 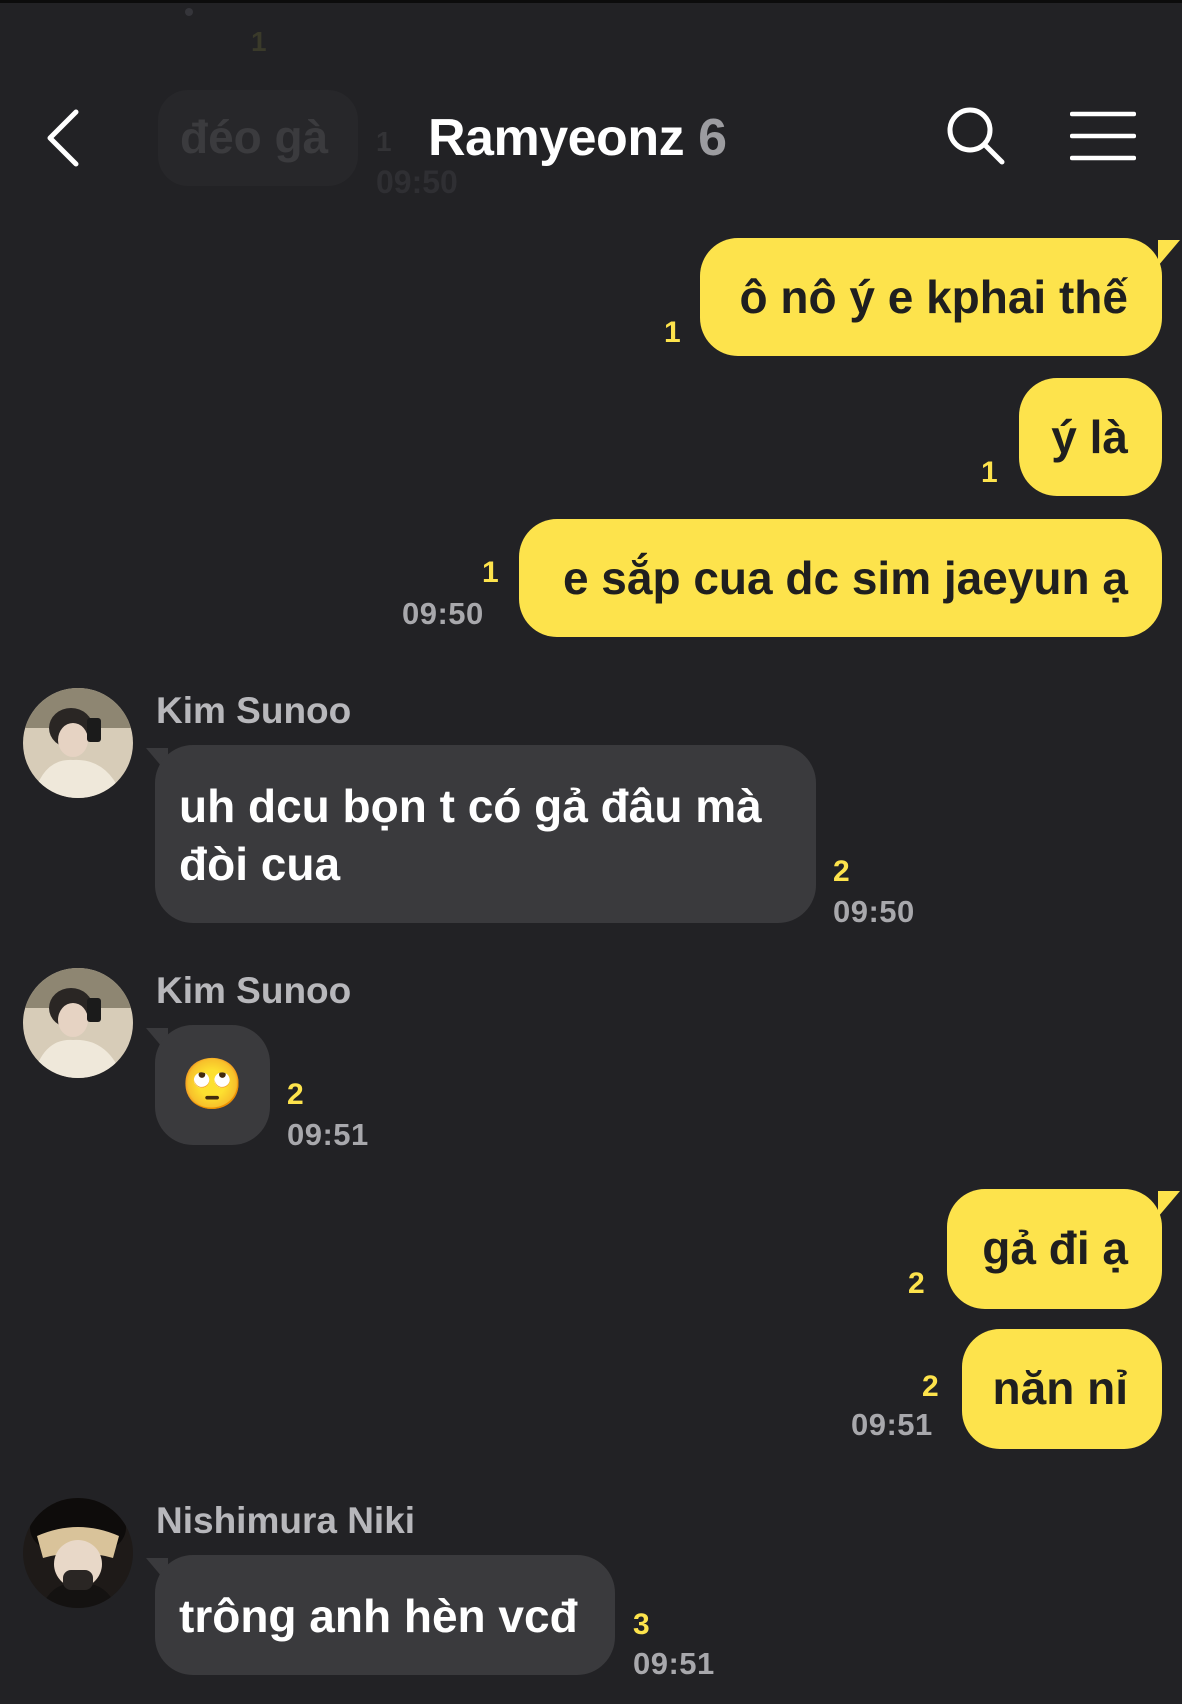 I want to click on ghost-time: 09:50, so click(x=417, y=182).